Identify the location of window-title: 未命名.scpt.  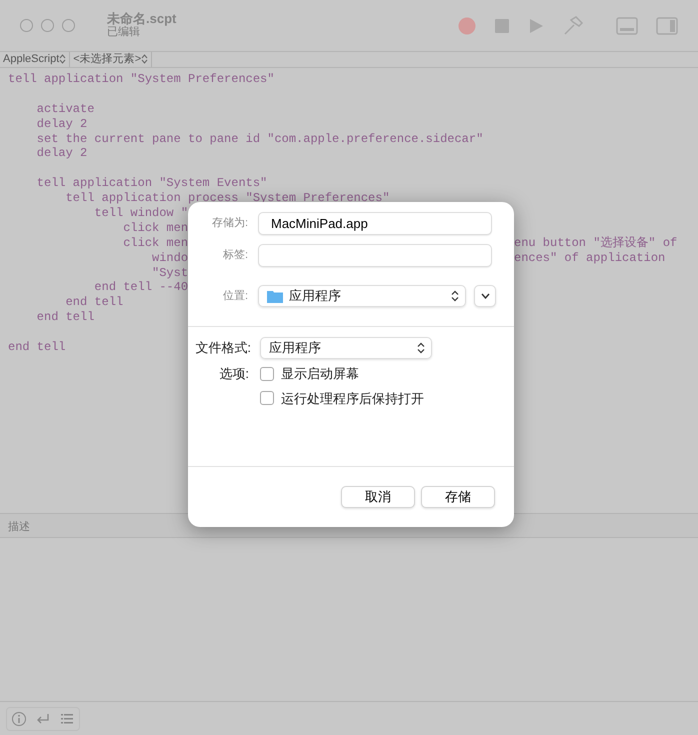
(141, 19).